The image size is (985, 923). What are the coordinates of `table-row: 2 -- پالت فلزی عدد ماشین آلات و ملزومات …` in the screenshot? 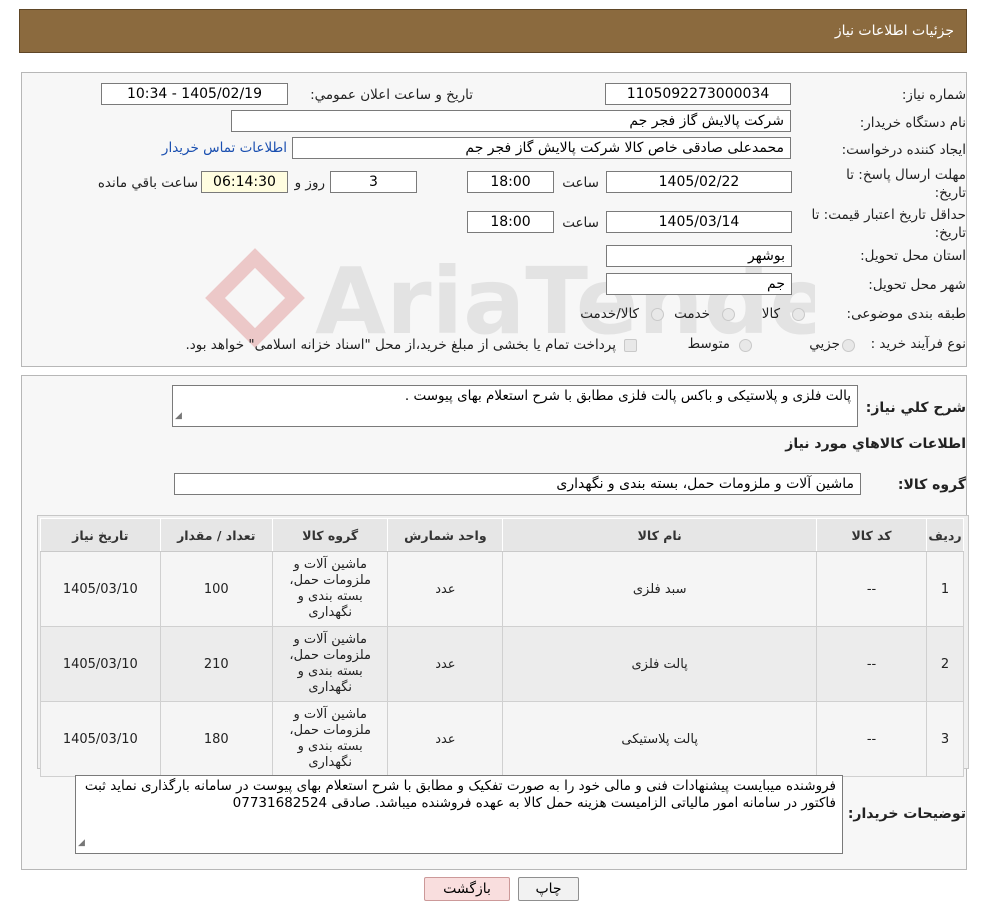 It's located at (502, 664).